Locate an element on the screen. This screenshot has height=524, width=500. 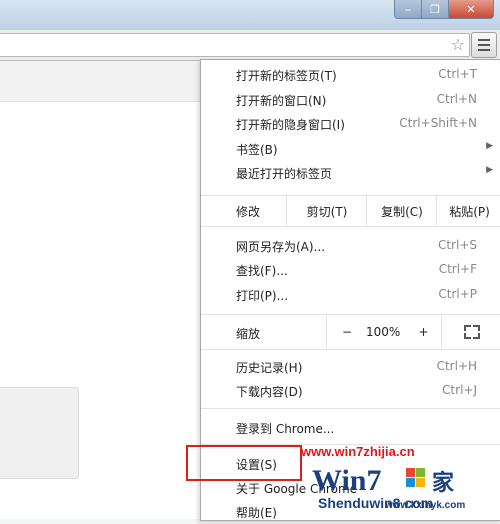
minimize-icon: ‒ is located at coordinates (408, 9).